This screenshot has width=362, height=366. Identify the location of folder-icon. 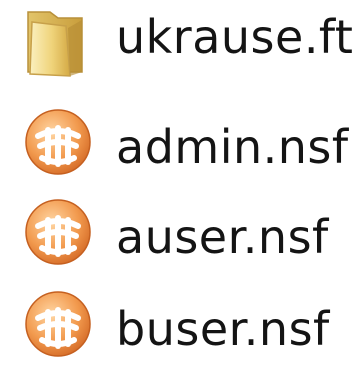
(58, 42).